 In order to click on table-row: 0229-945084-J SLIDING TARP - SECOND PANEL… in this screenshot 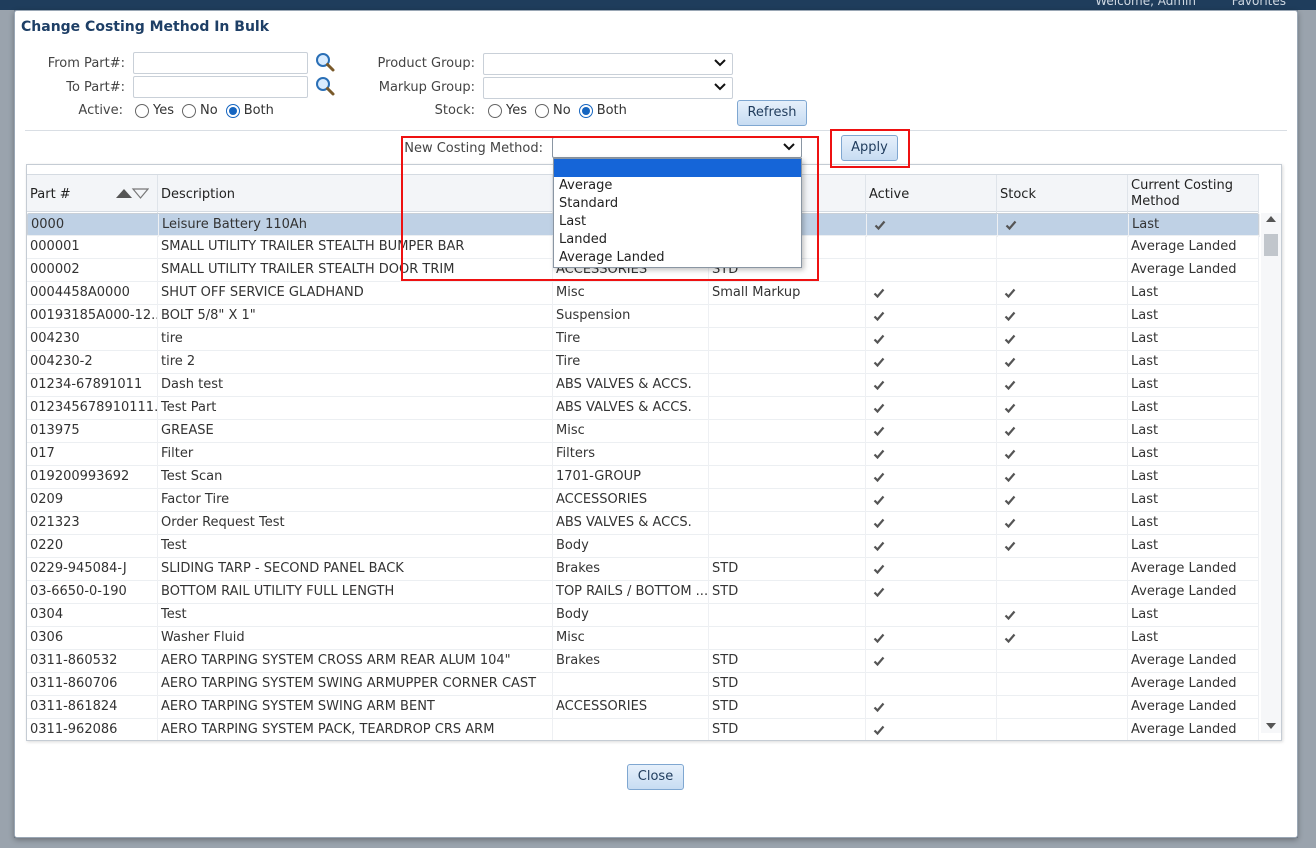, I will do `click(643, 569)`.